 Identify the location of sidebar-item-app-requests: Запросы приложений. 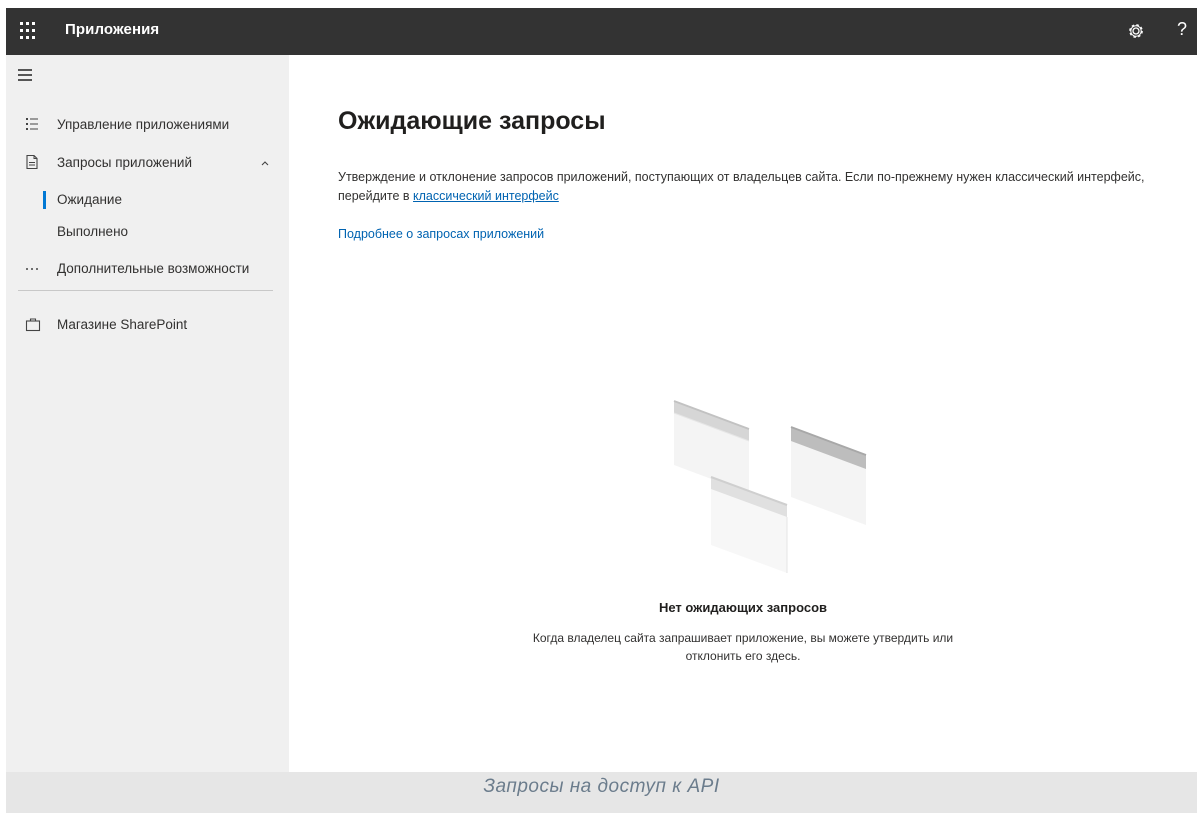
(147, 163).